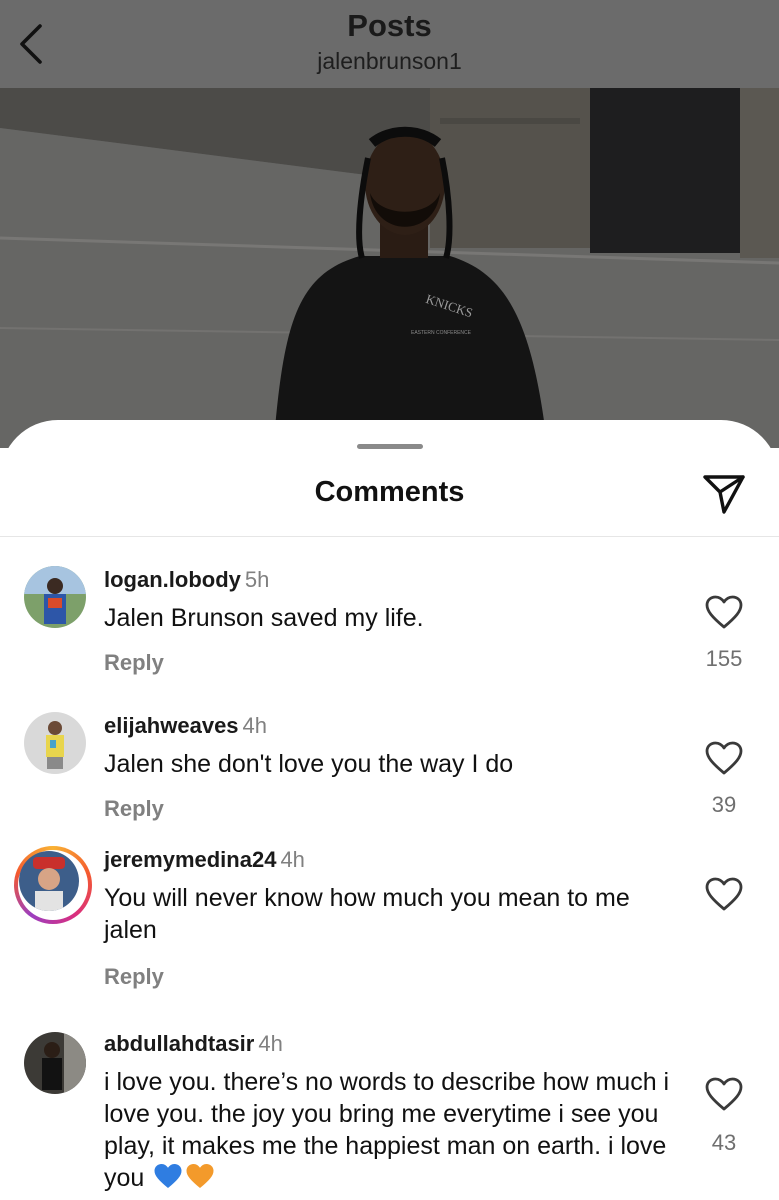 The height and width of the screenshot is (1200, 779). What do you see at coordinates (389, 44) in the screenshot?
I see `top-bar: Posts jalenbrunson1` at bounding box center [389, 44].